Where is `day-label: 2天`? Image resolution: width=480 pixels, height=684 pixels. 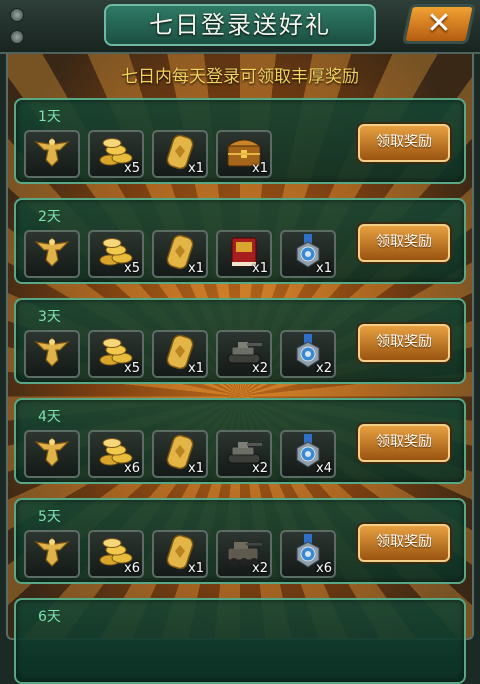
day-label: 2天 is located at coordinates (49, 217).